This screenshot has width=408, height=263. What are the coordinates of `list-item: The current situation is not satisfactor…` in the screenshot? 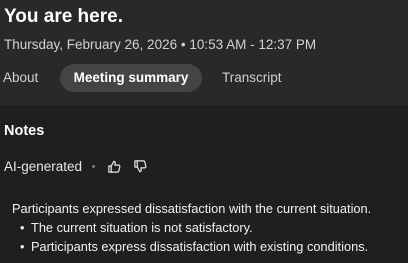 It's located at (191, 227).